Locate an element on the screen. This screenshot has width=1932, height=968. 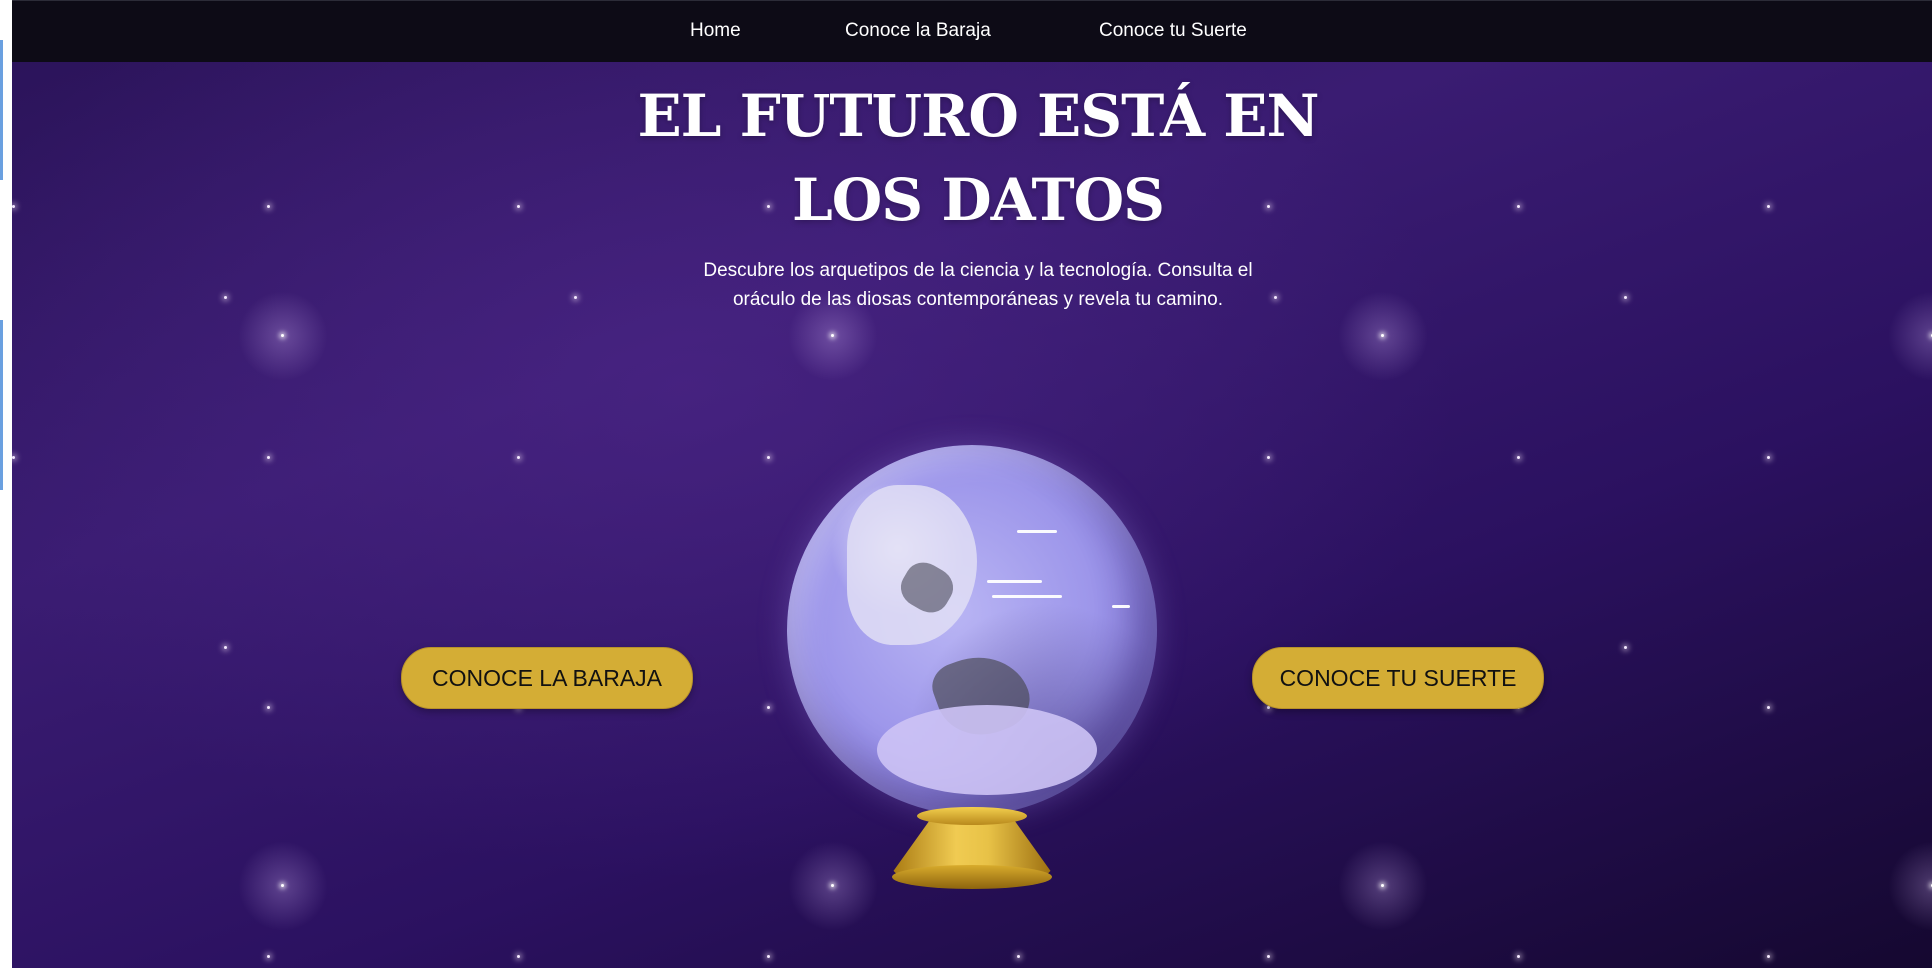
hero-title: EL FUTURO ESTÁ EN LOS DATOS is located at coordinates (978, 158).